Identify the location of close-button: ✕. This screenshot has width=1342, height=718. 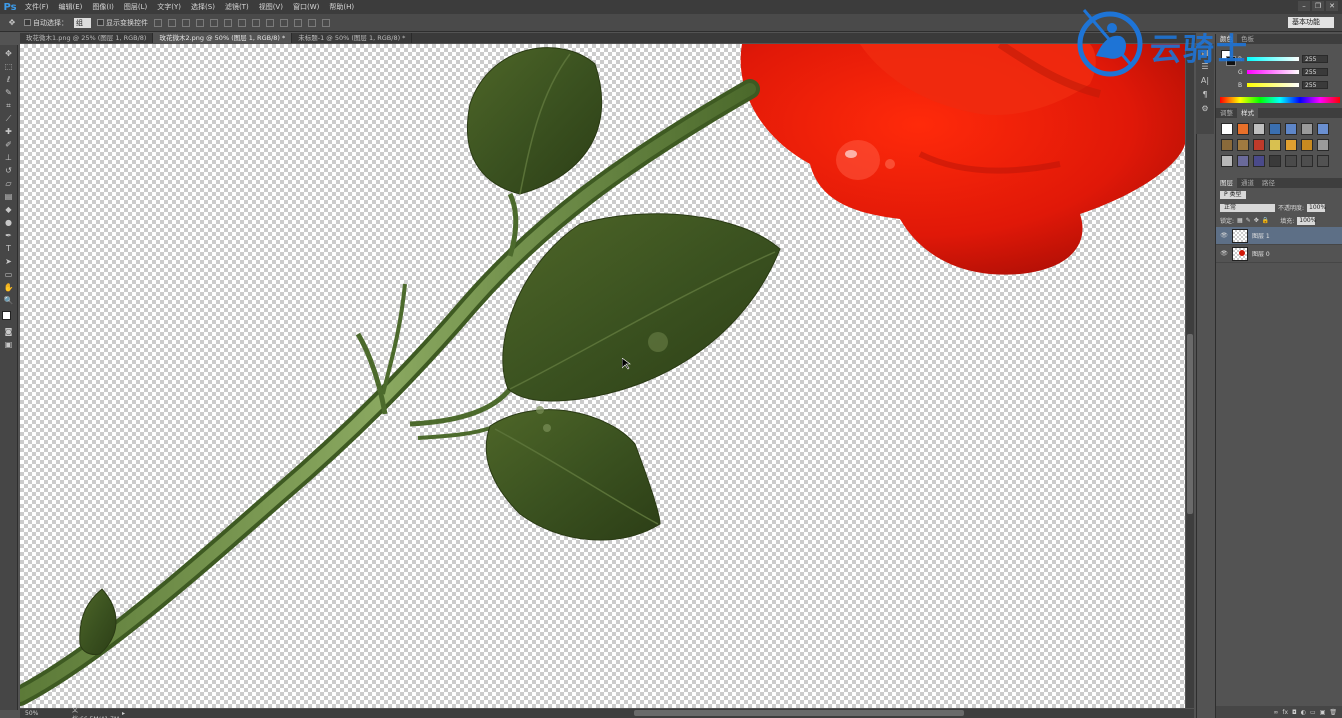
(1332, 6).